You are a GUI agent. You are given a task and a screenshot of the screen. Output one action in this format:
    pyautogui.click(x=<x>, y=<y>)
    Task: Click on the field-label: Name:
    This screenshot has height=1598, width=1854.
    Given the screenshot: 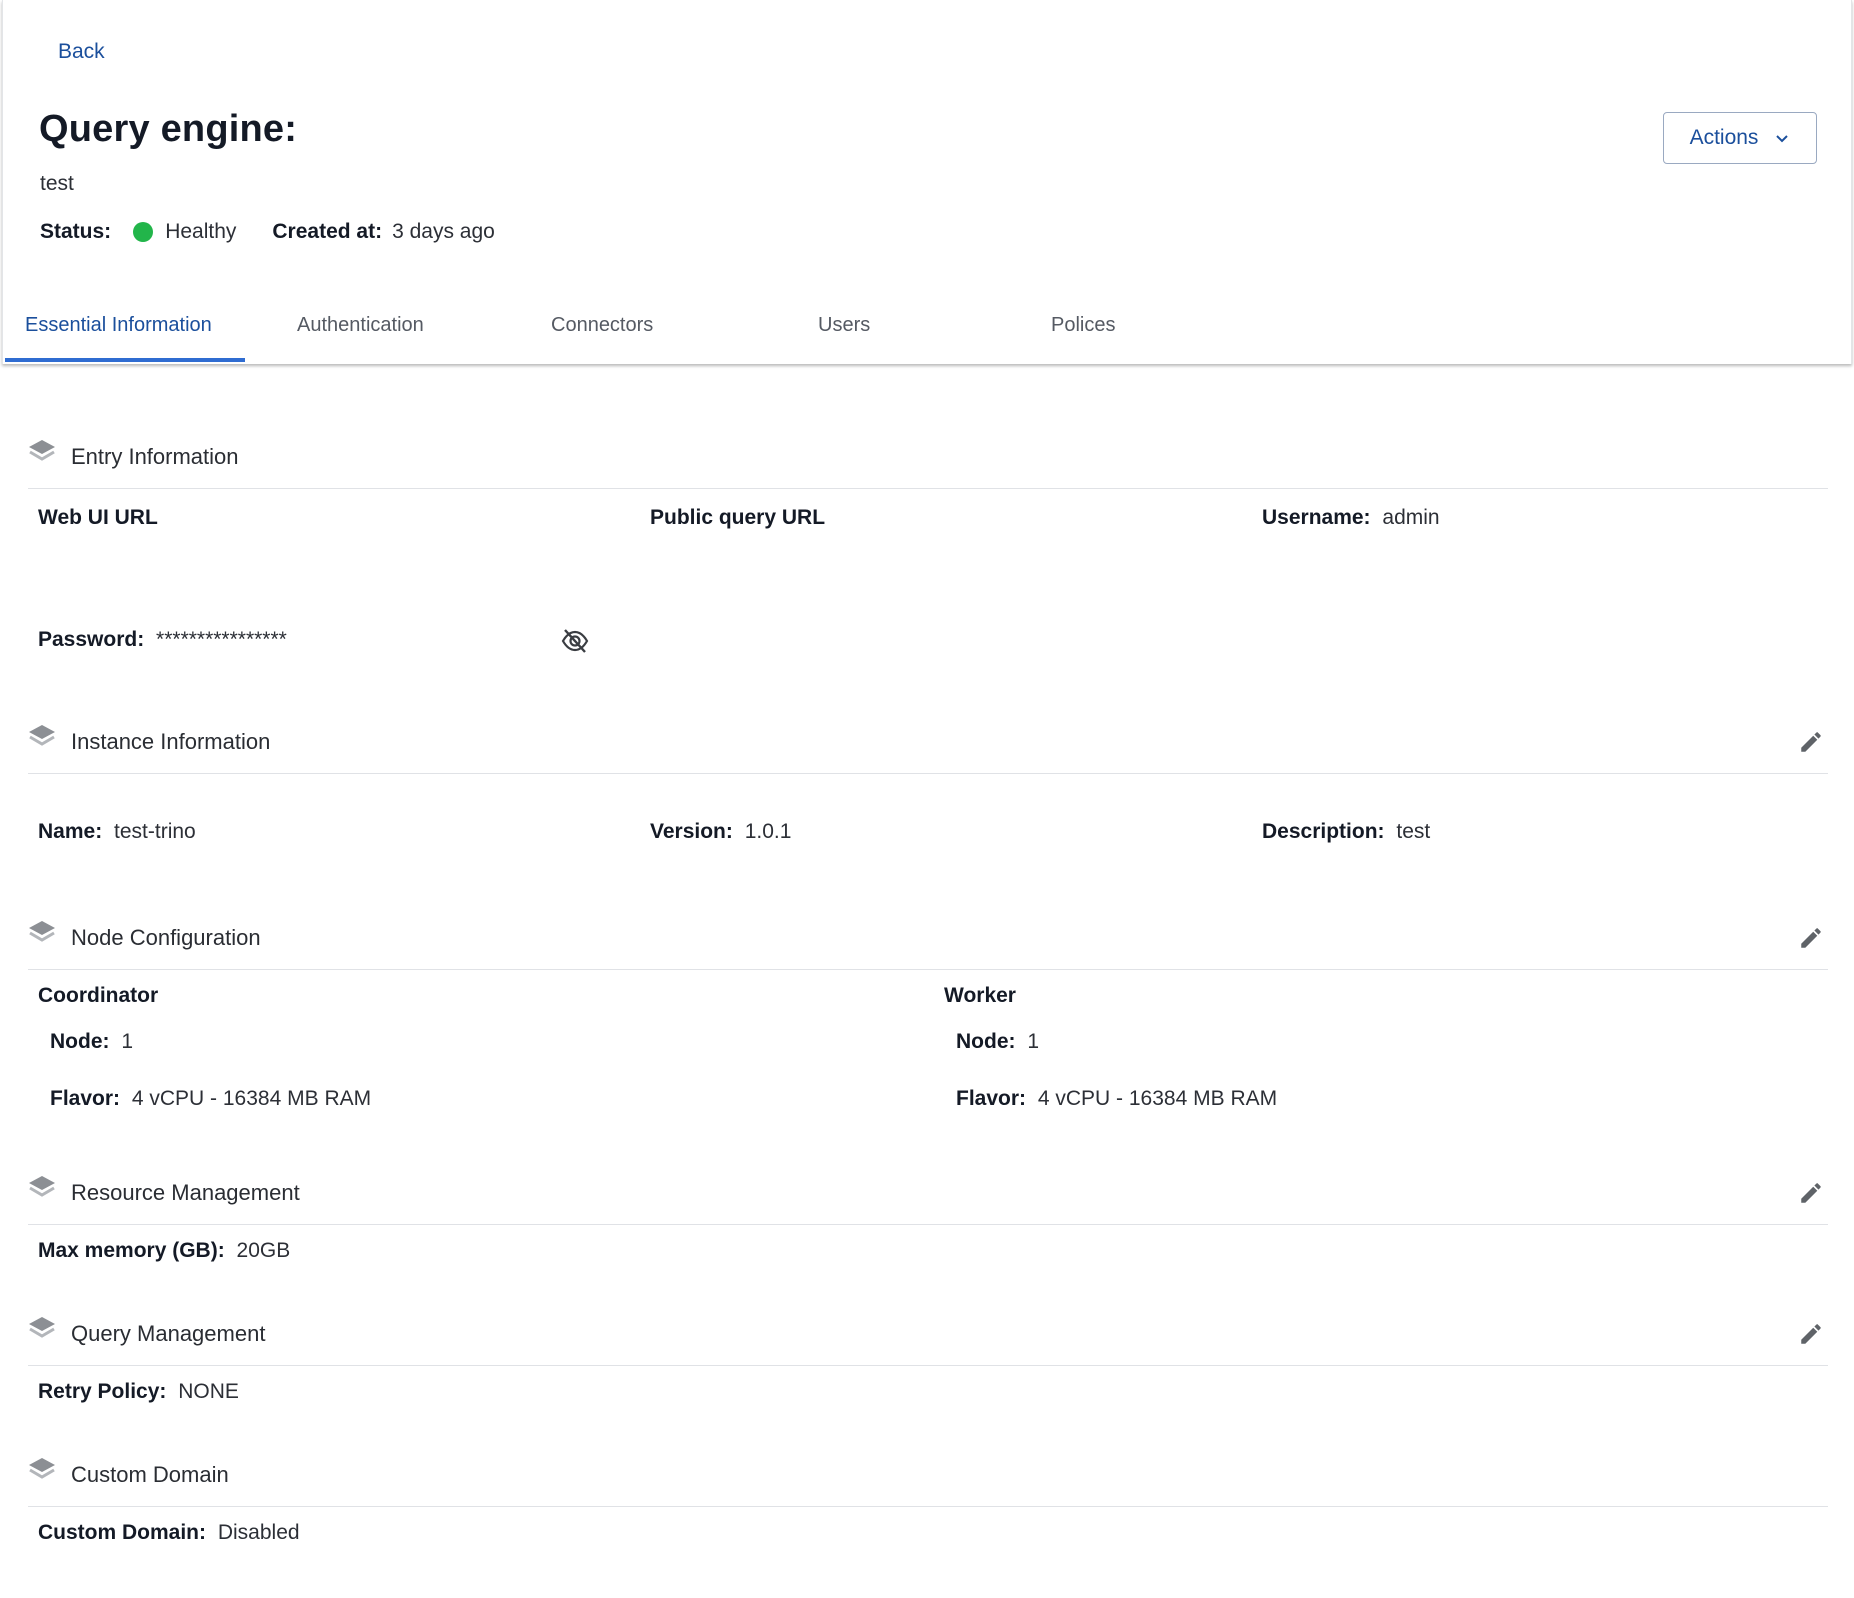 What is the action you would take?
    pyautogui.click(x=70, y=831)
    